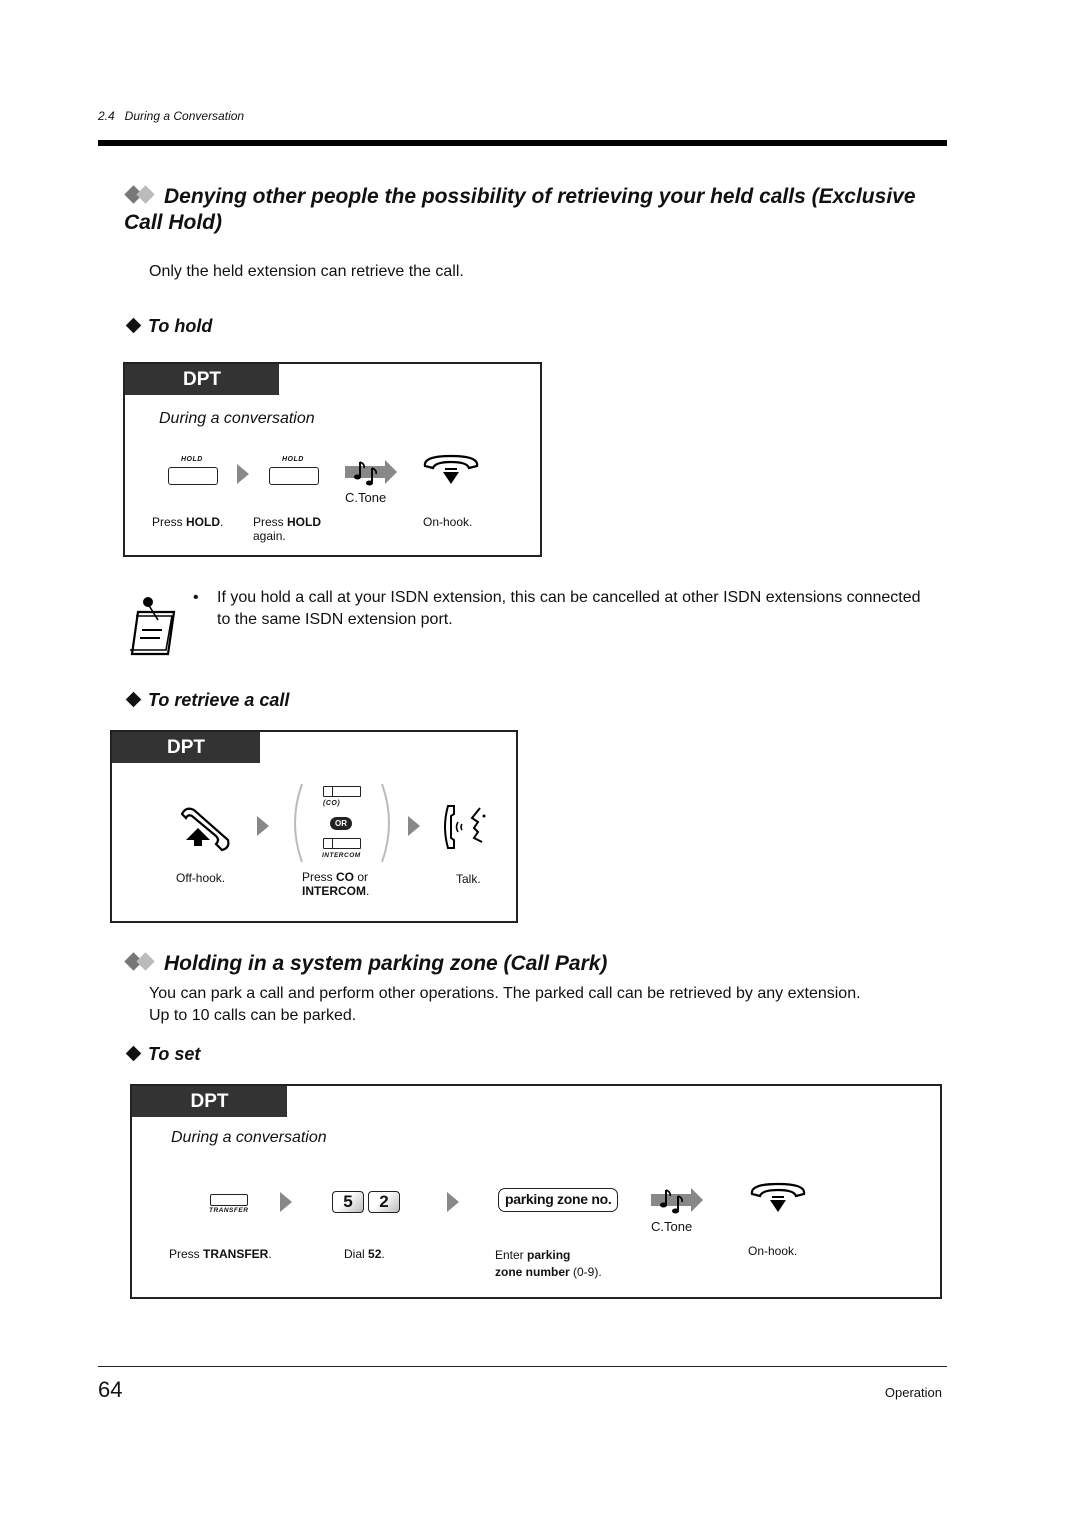 This screenshot has height=1528, width=1080. What do you see at coordinates (110, 1389) in the screenshot?
I see `page-number: 64` at bounding box center [110, 1389].